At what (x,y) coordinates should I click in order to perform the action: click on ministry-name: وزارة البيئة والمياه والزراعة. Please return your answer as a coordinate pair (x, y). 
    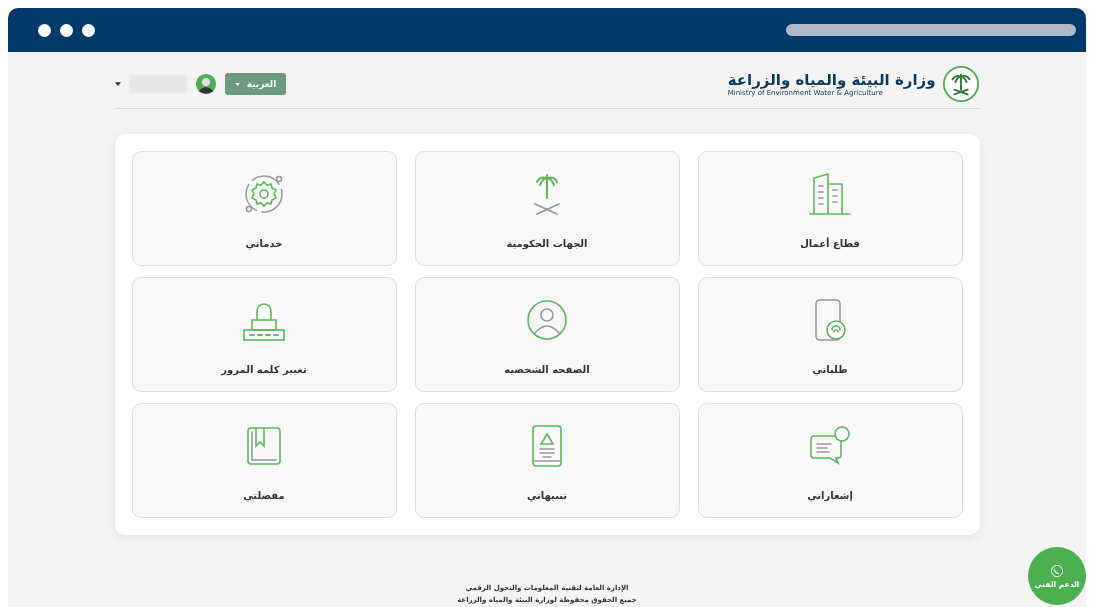
    Looking at the image, I should click on (831, 80).